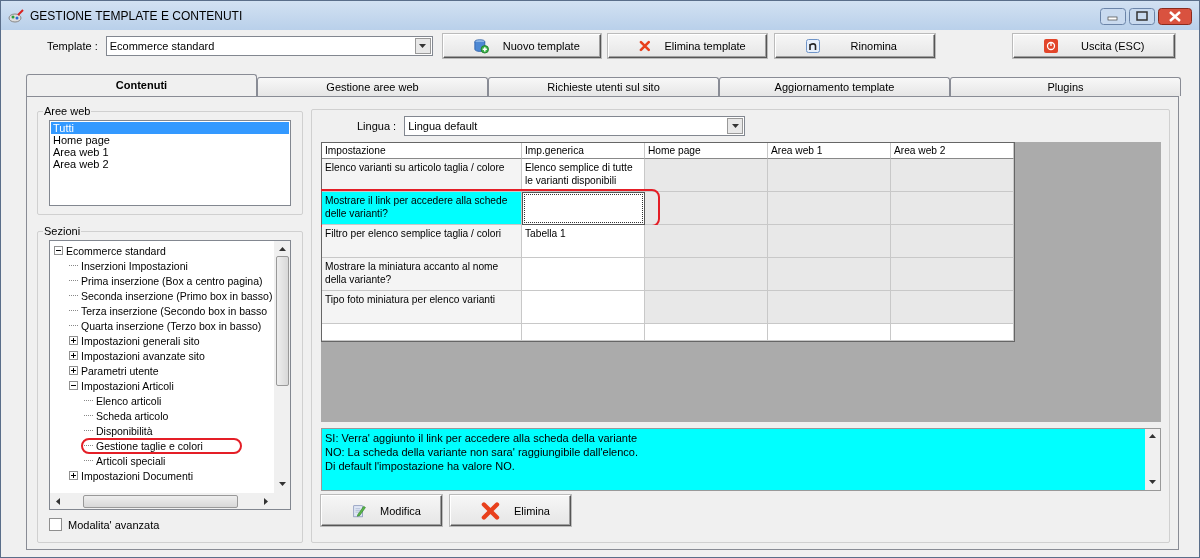 The height and width of the screenshot is (558, 1200). Describe the element at coordinates (575, 126) in the screenshot. I see `language-dropdown: Lingua default` at that location.